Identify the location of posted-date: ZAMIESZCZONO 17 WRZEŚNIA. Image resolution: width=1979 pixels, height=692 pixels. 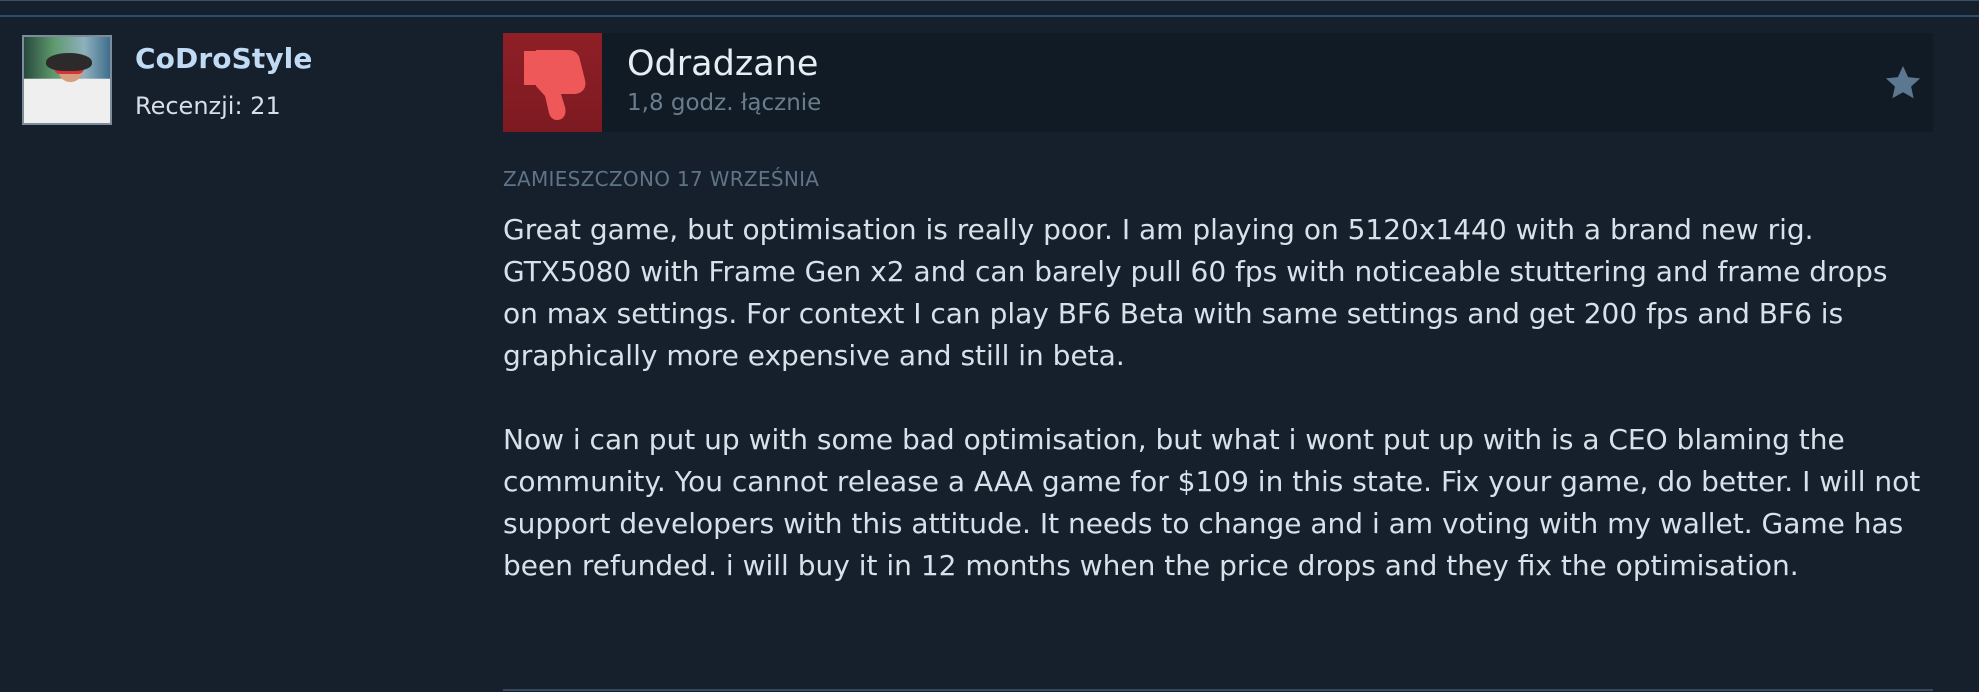
(661, 179).